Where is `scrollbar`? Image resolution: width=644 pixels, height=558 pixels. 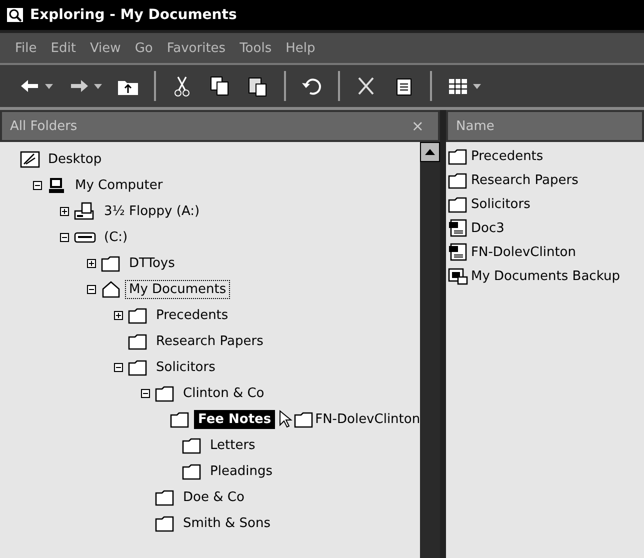 scrollbar is located at coordinates (430, 350).